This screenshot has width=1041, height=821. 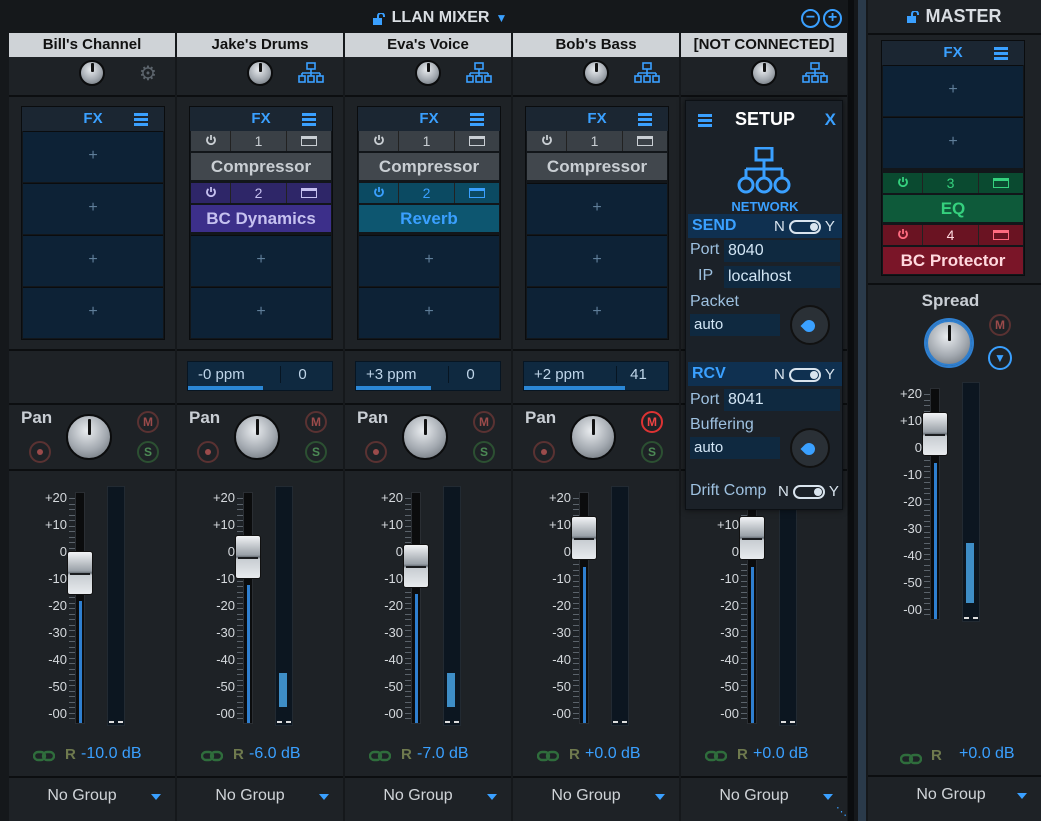 I want to click on master-db-value: +0.0 dB, so click(x=987, y=754).